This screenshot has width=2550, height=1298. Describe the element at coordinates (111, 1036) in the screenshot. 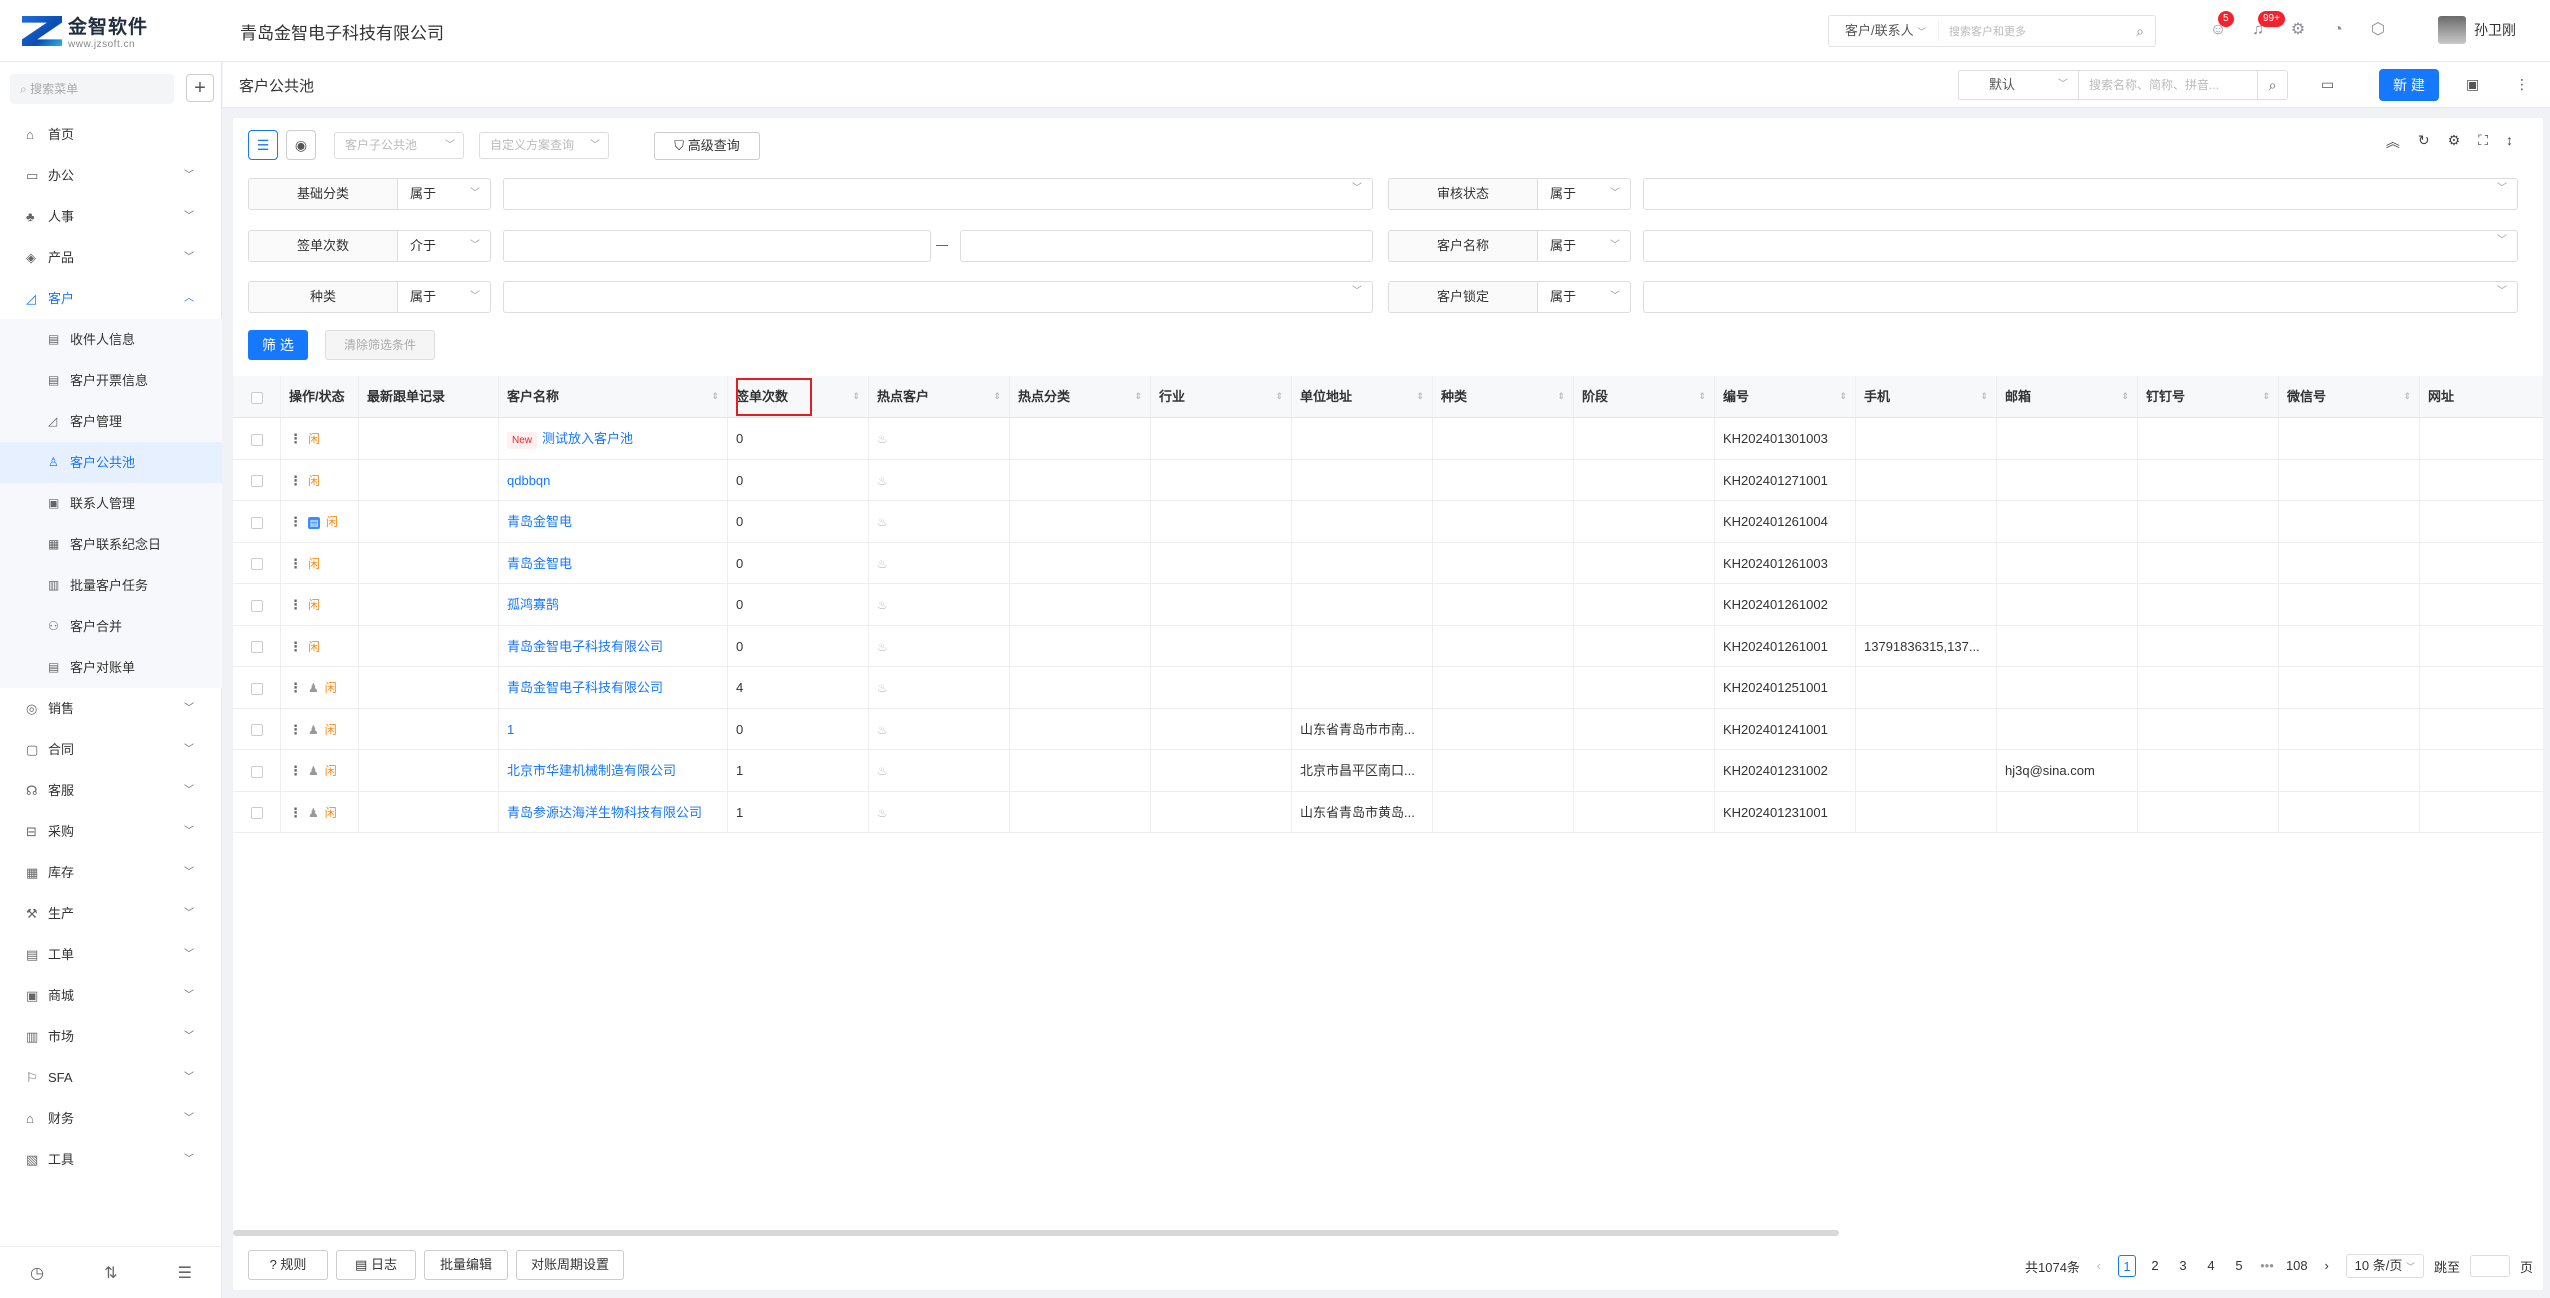

I see `sidebar-item-market: ▥ 市场 ﹀` at that location.